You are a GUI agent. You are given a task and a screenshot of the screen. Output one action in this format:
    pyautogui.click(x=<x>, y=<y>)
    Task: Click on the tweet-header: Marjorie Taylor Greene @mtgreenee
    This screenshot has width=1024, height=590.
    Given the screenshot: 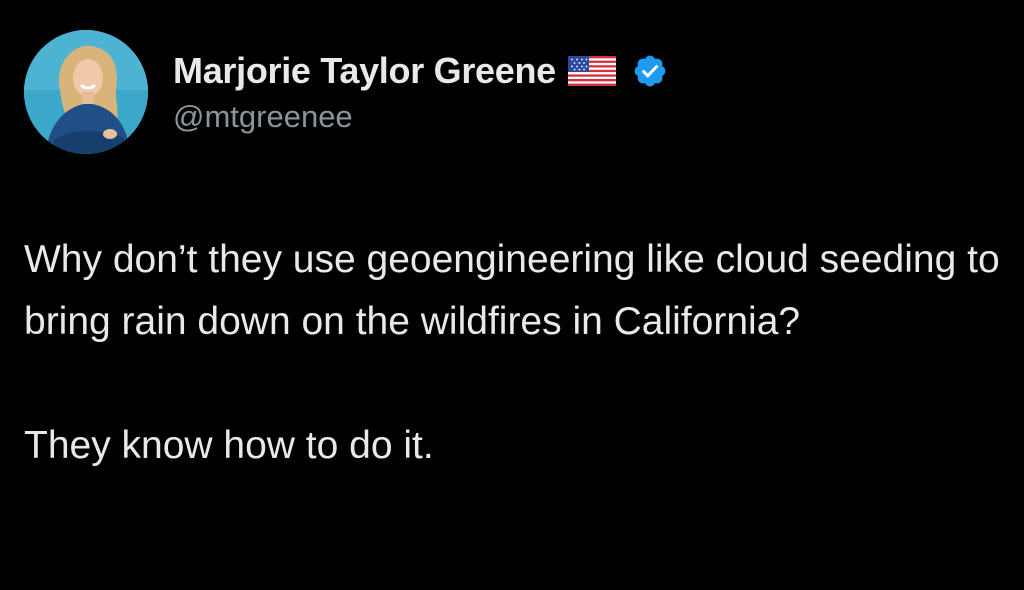 What is the action you would take?
    pyautogui.click(x=346, y=92)
    